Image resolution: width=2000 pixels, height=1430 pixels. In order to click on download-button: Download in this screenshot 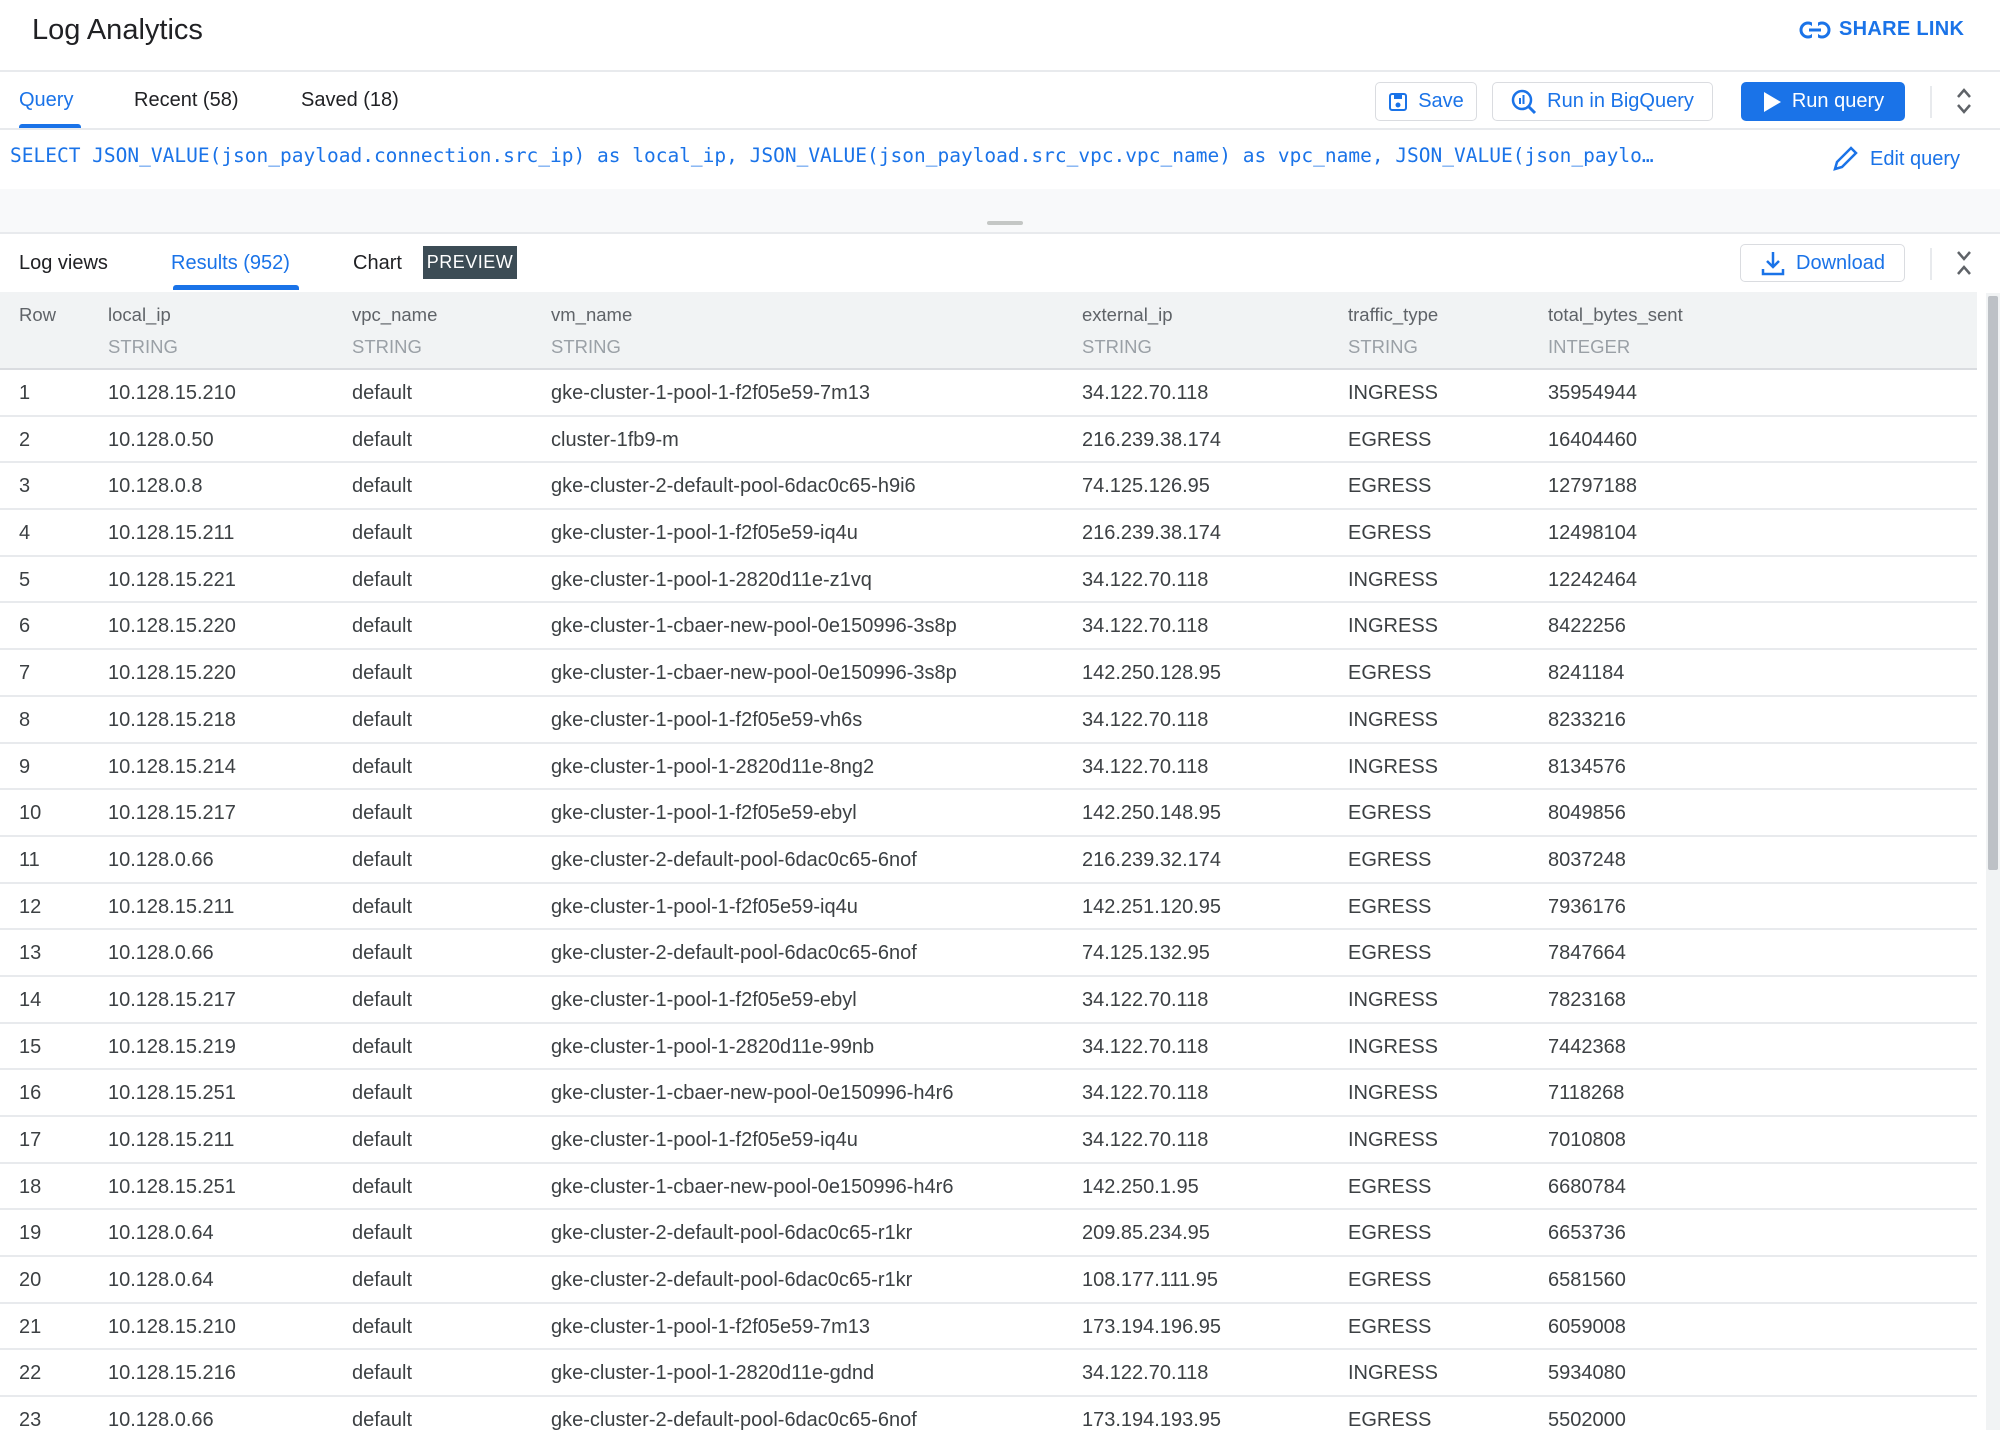, I will do `click(1822, 263)`.